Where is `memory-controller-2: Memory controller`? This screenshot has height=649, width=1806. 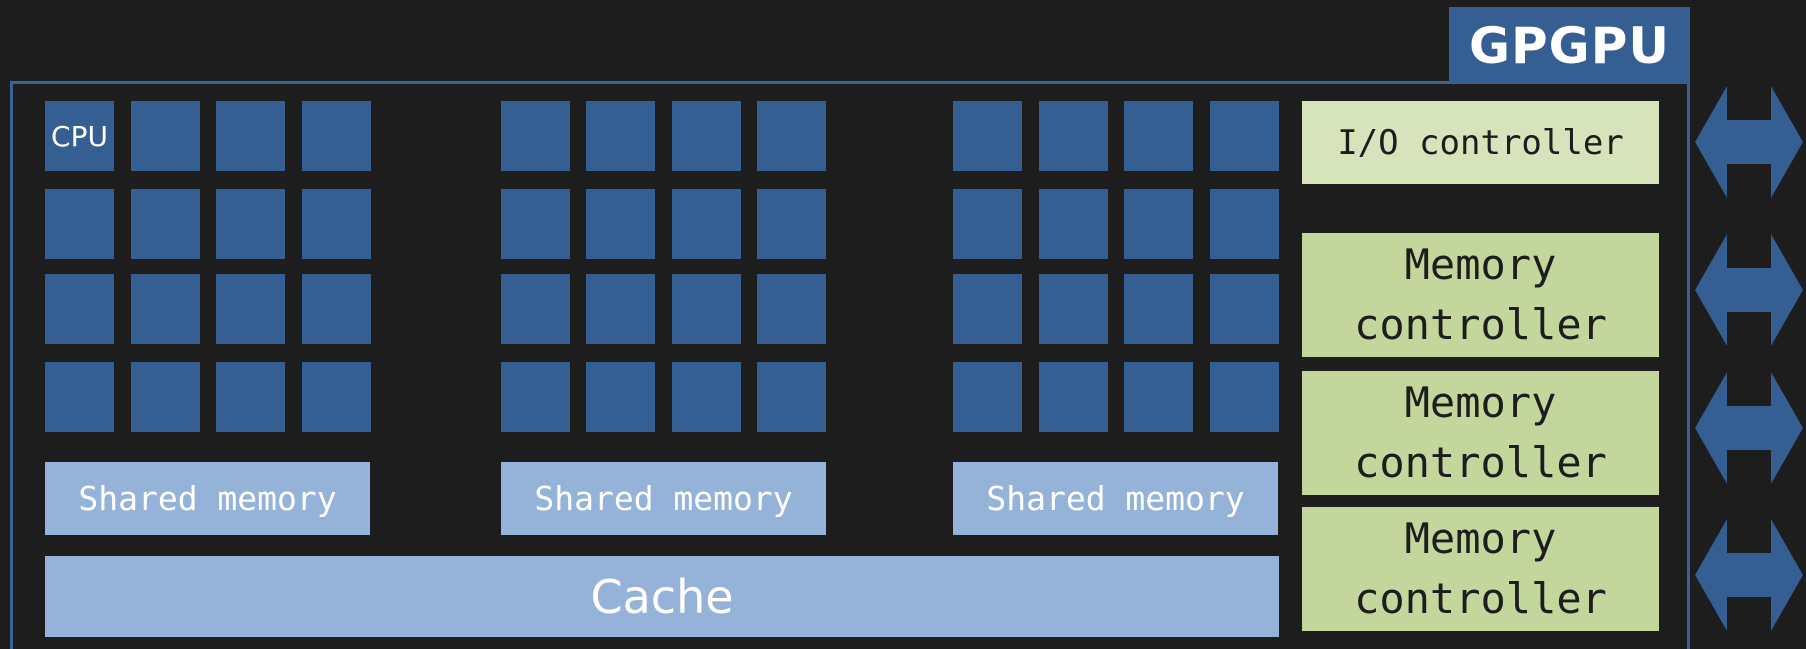 memory-controller-2: Memory controller is located at coordinates (1480, 433).